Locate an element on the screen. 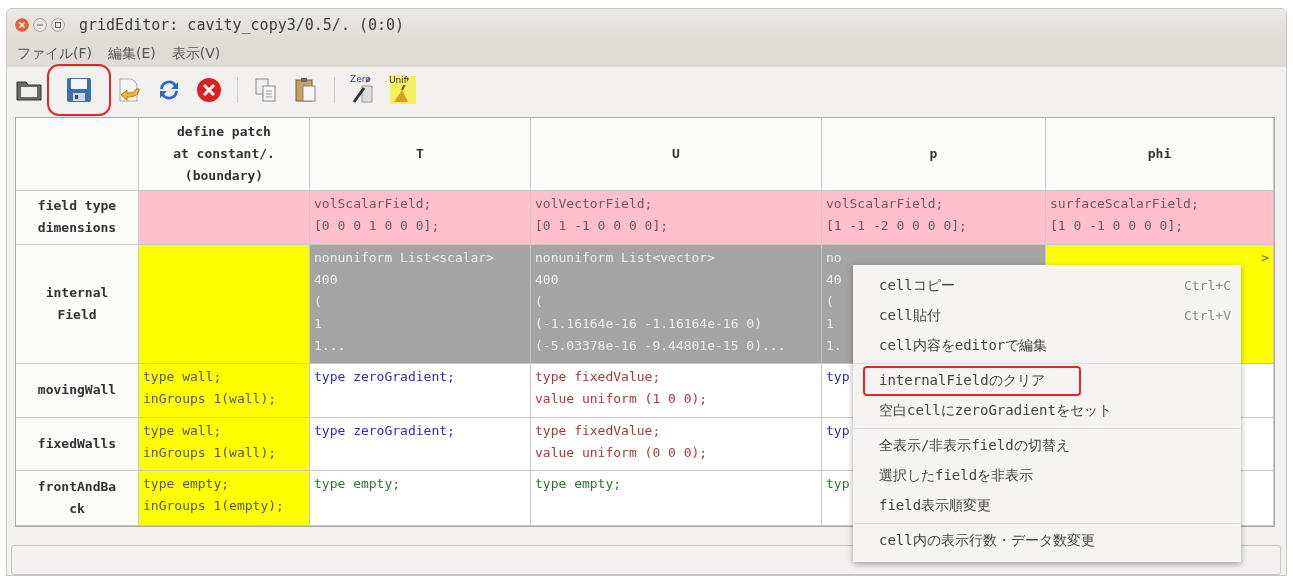 This screenshot has height=576, width=1293. clipboard-icon is located at coordinates (306, 89).